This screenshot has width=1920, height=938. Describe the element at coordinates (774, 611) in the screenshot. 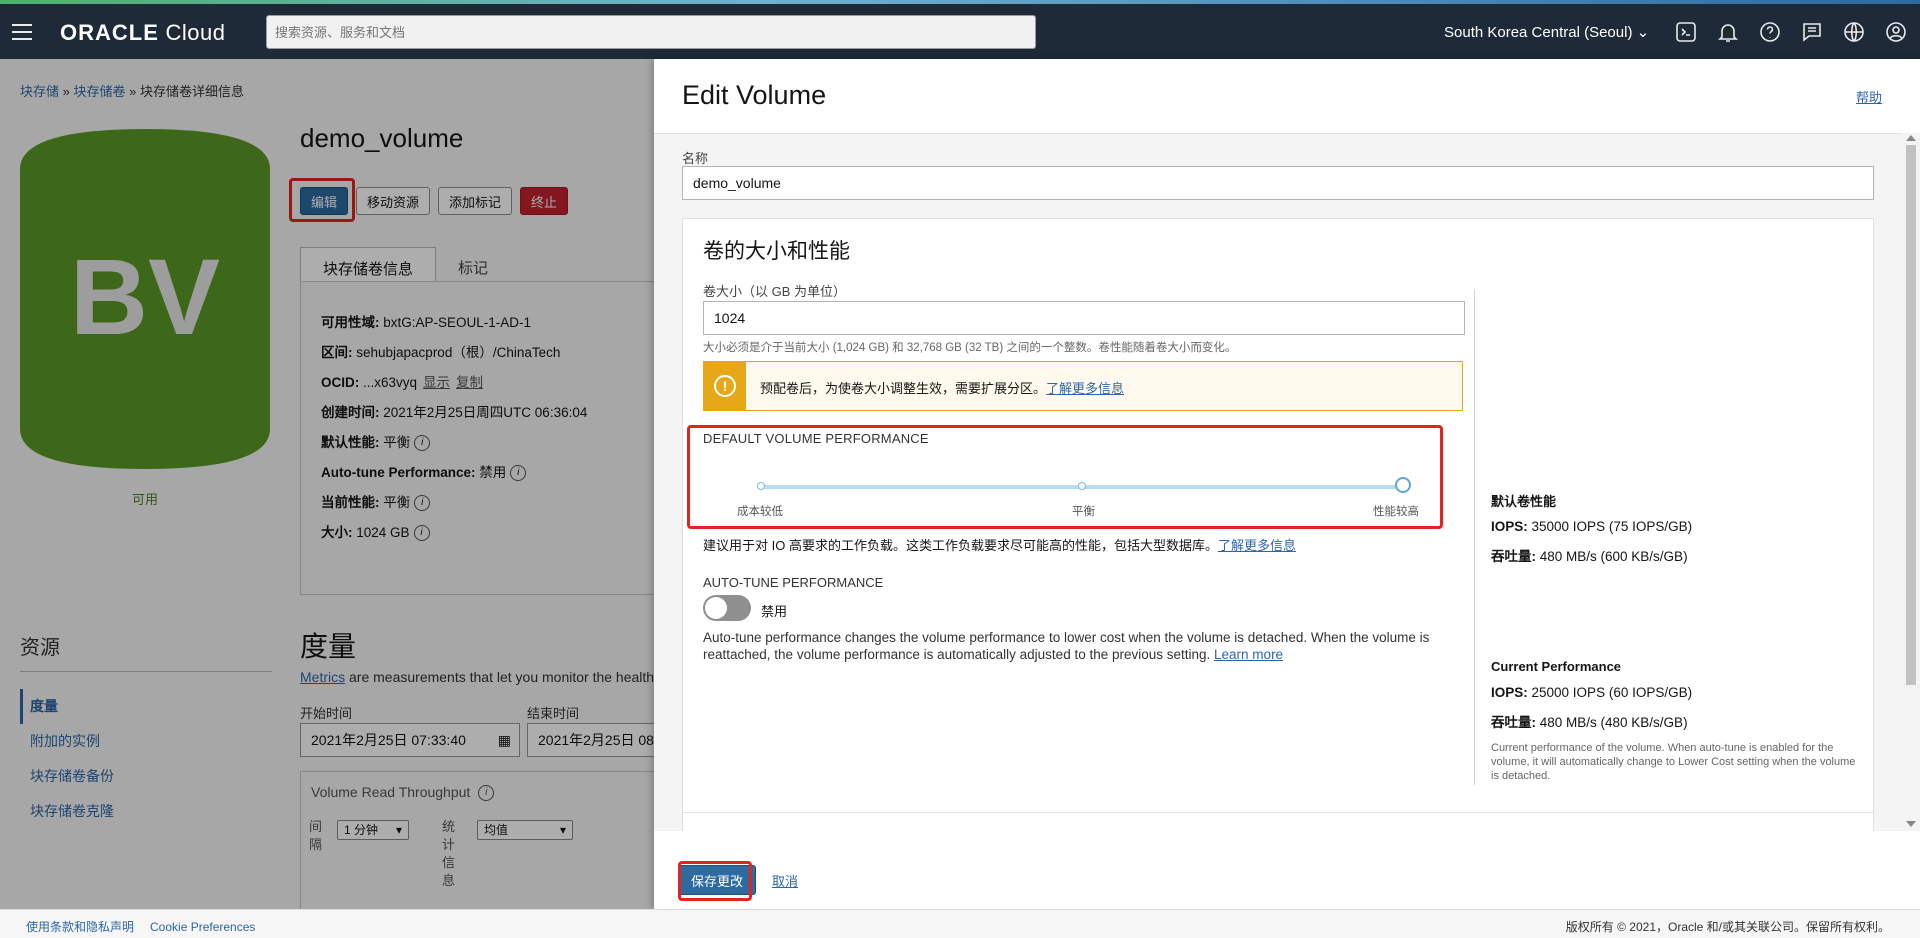

I see `autotune-toggle-label: 禁用` at that location.